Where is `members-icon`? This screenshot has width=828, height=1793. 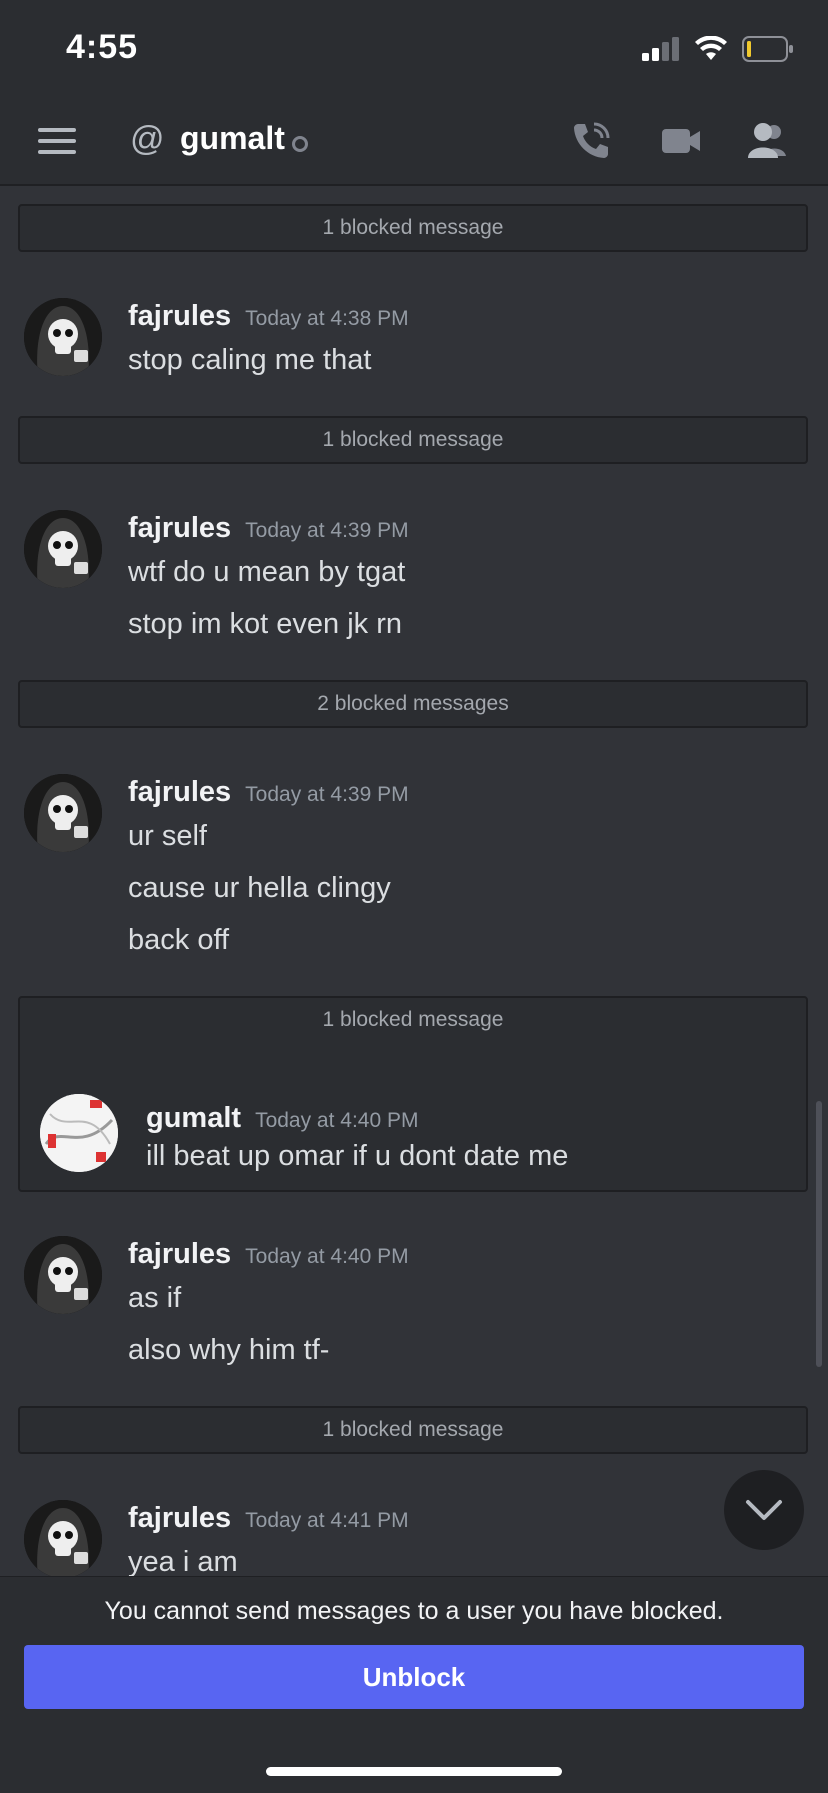
members-icon is located at coordinates (768, 141).